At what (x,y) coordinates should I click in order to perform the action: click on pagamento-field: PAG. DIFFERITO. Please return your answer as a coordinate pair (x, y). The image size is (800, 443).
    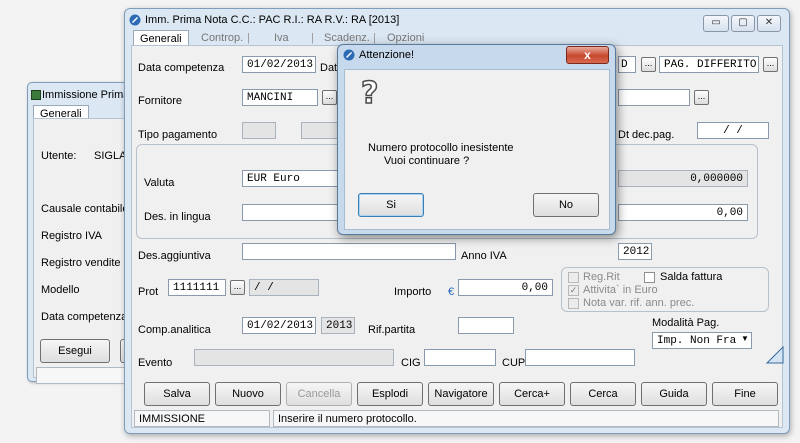
    Looking at the image, I should click on (709, 64).